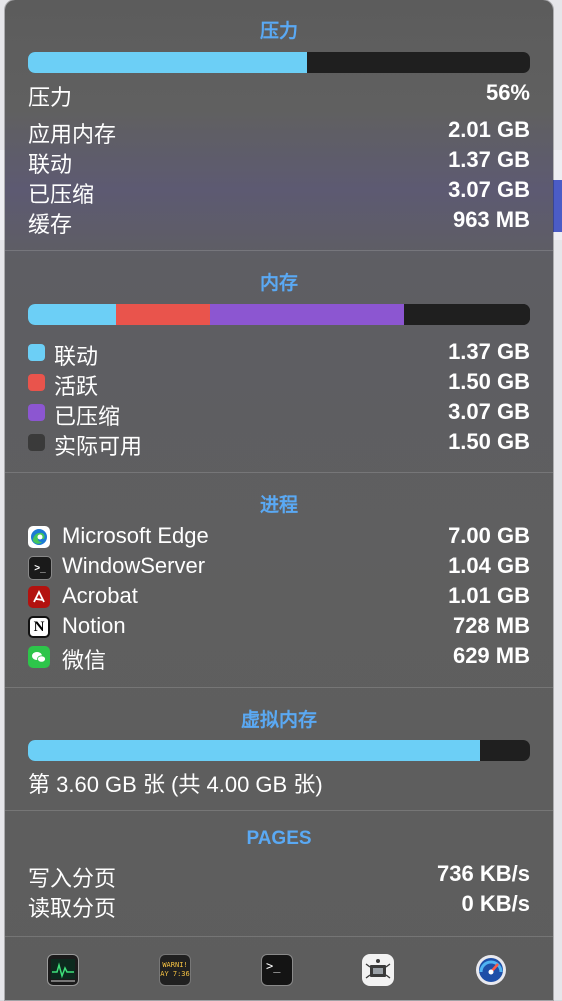 The height and width of the screenshot is (1001, 562). I want to click on memory-bar-active-segment, so click(162, 314).